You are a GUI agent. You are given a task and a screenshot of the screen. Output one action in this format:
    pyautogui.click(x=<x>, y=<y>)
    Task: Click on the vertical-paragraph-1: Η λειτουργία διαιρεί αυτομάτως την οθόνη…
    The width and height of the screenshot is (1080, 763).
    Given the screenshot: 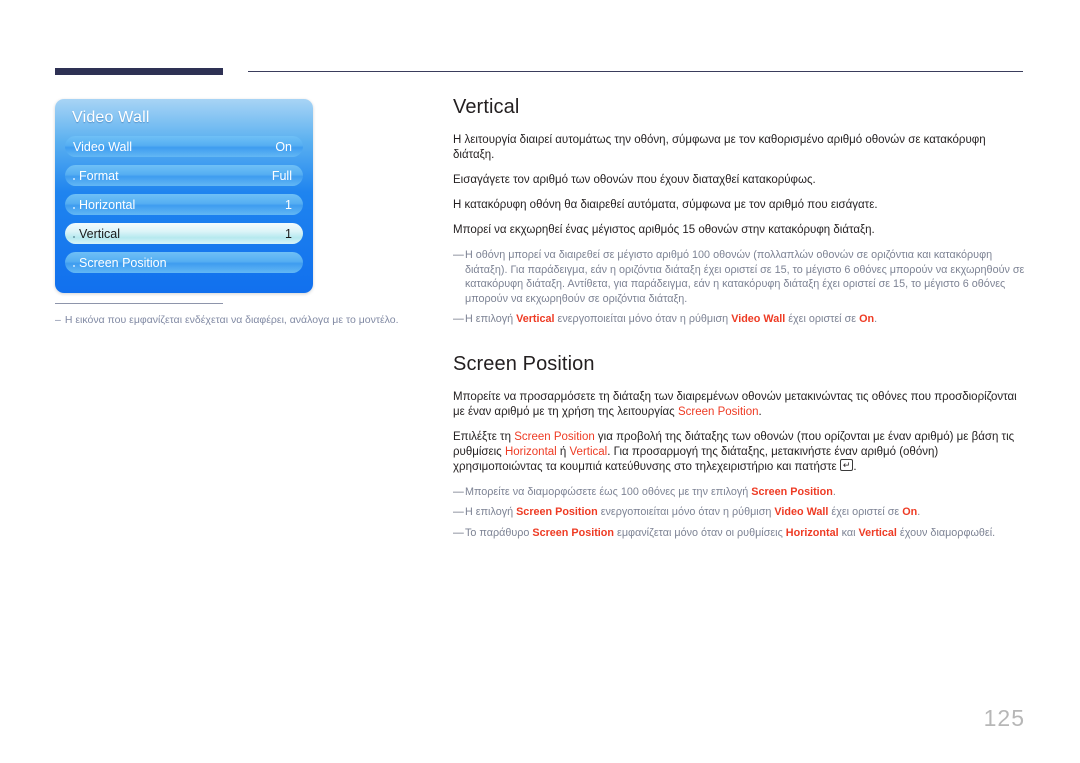 What is the action you would take?
    pyautogui.click(x=719, y=147)
    